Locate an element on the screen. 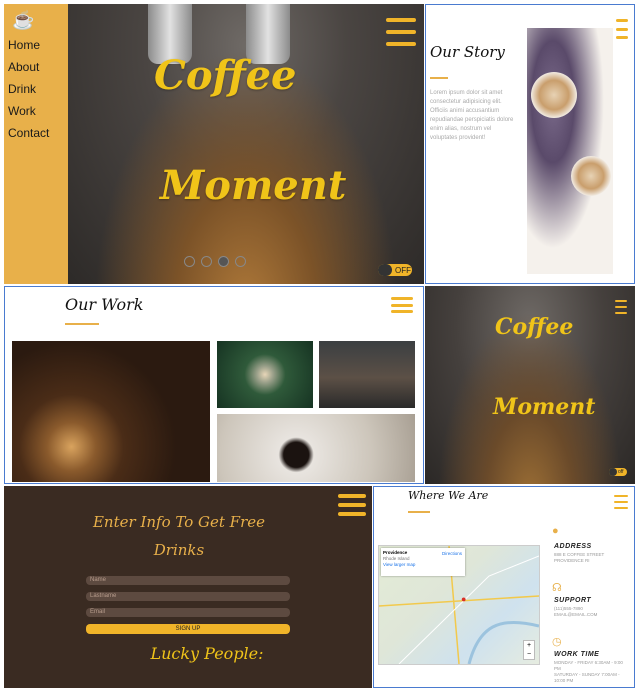  hero-title-line2: Moment is located at coordinates (253, 185).